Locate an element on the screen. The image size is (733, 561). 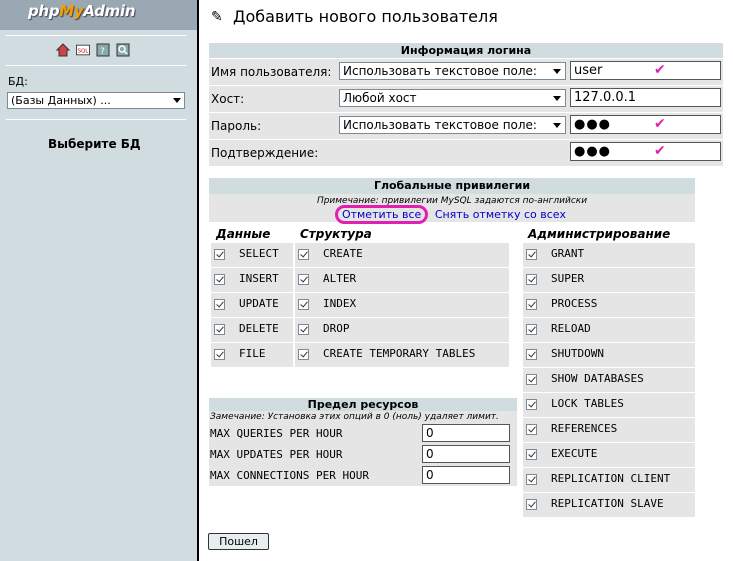
max-queries-input: 0 is located at coordinates (466, 433).